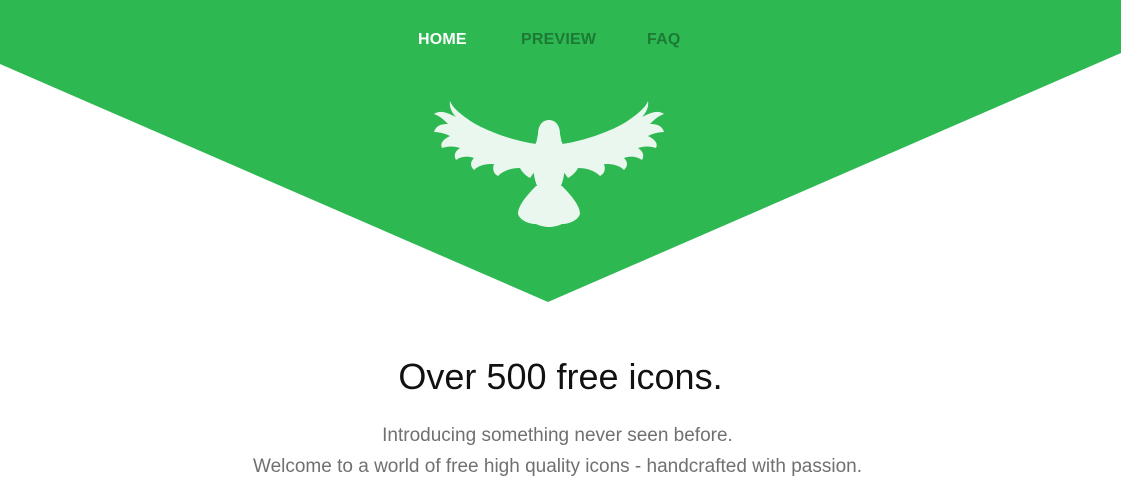 This screenshot has height=499, width=1121. What do you see at coordinates (549, 164) in the screenshot?
I see `bird-icon` at bounding box center [549, 164].